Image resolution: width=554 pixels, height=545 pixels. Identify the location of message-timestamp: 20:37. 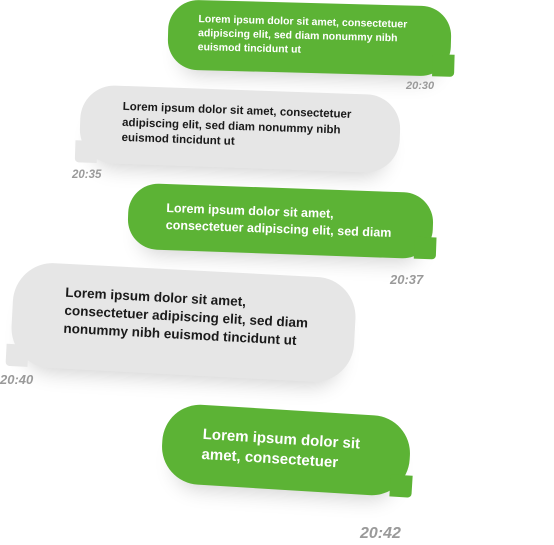
(407, 279).